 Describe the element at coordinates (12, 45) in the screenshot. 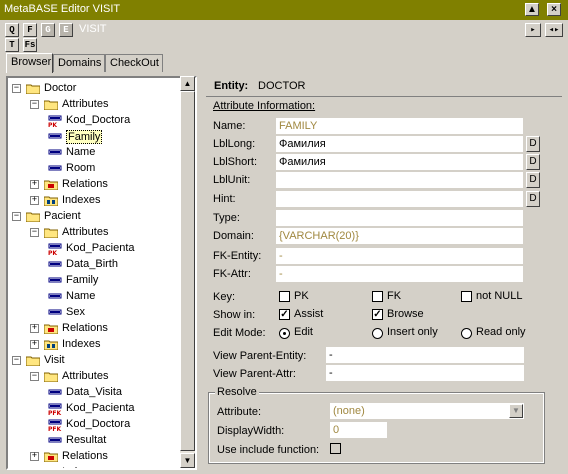

I see `t-button: T` at that location.